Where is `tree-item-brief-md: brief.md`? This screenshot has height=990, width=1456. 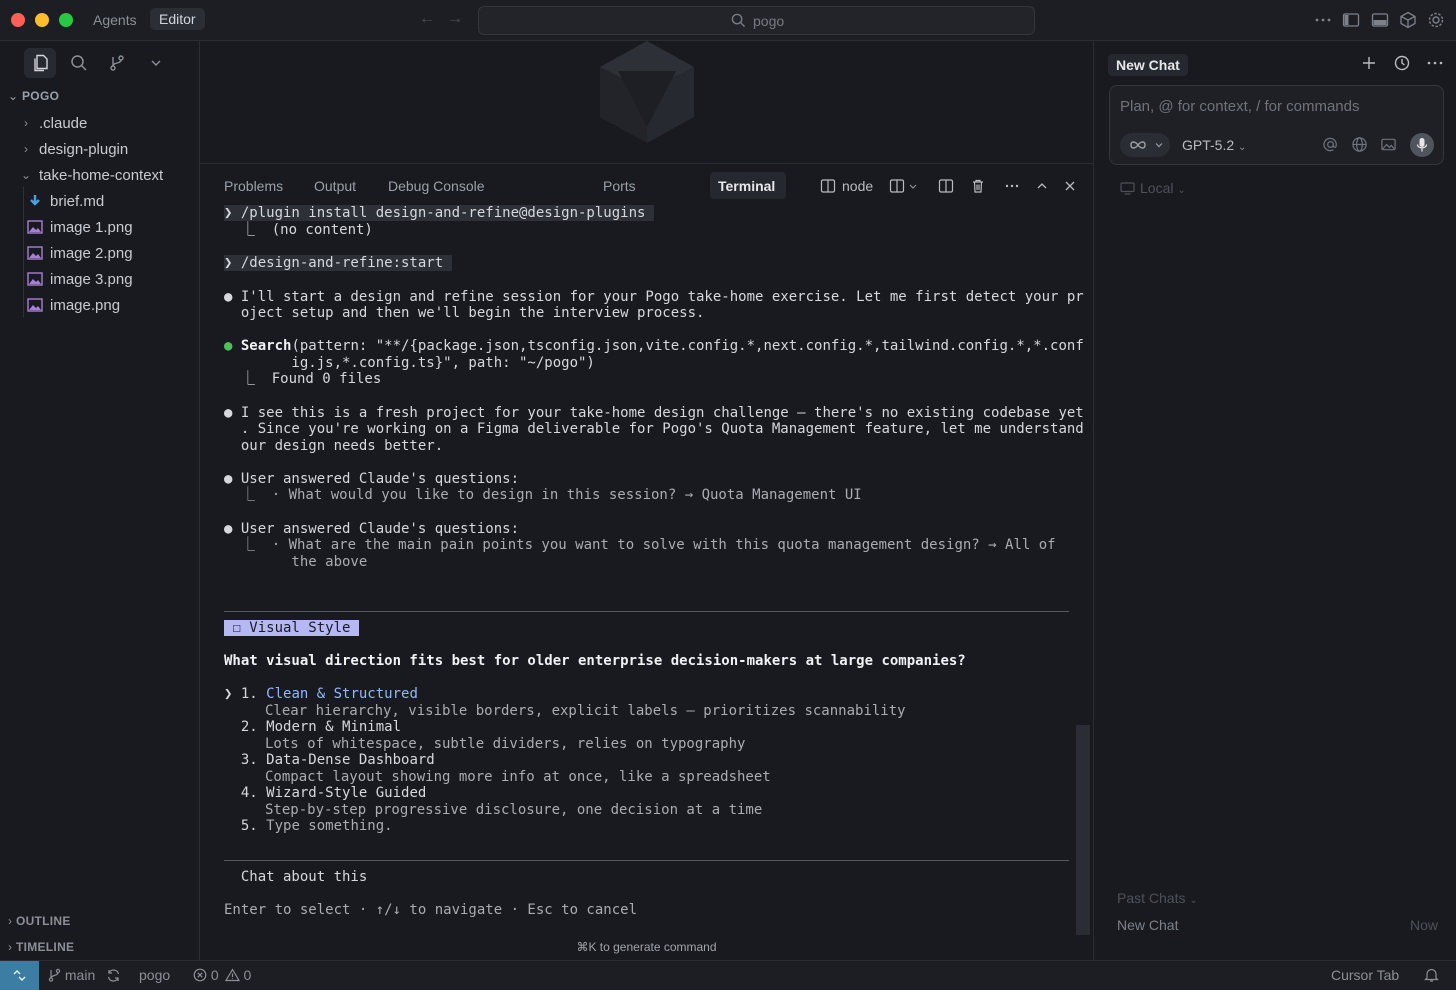 tree-item-brief-md: brief.md is located at coordinates (99, 201).